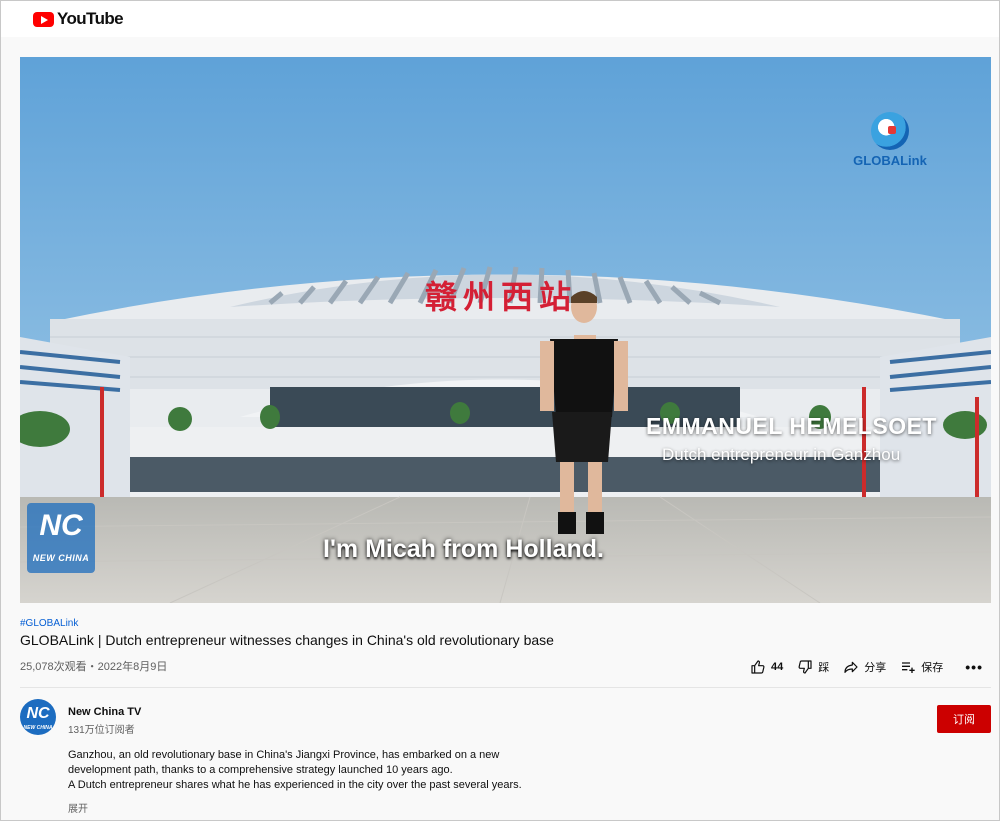 This screenshot has height=821, width=1000. What do you see at coordinates (505, 687) in the screenshot?
I see `section-divider` at bounding box center [505, 687].